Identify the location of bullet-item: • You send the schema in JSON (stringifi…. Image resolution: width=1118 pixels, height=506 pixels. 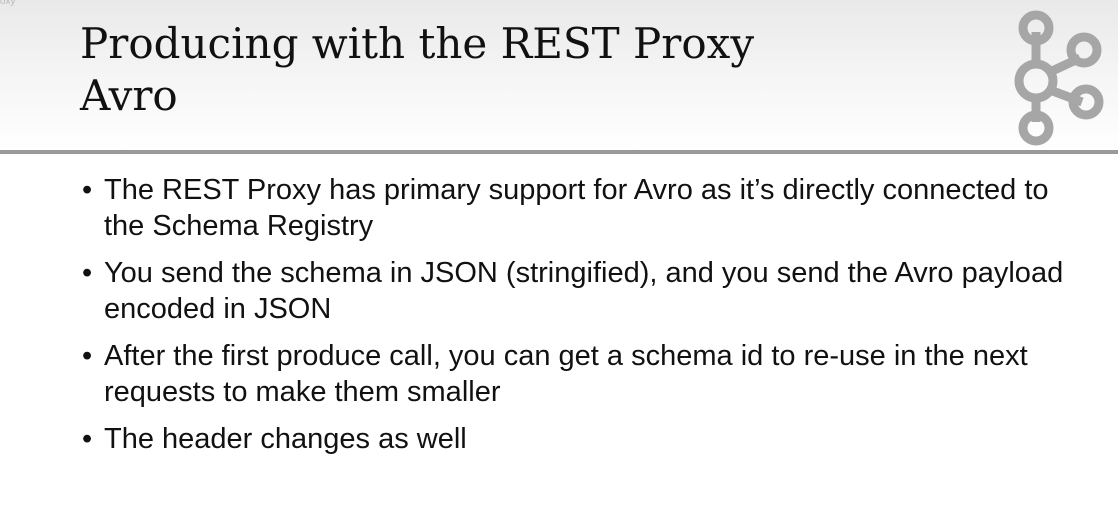
(582, 291).